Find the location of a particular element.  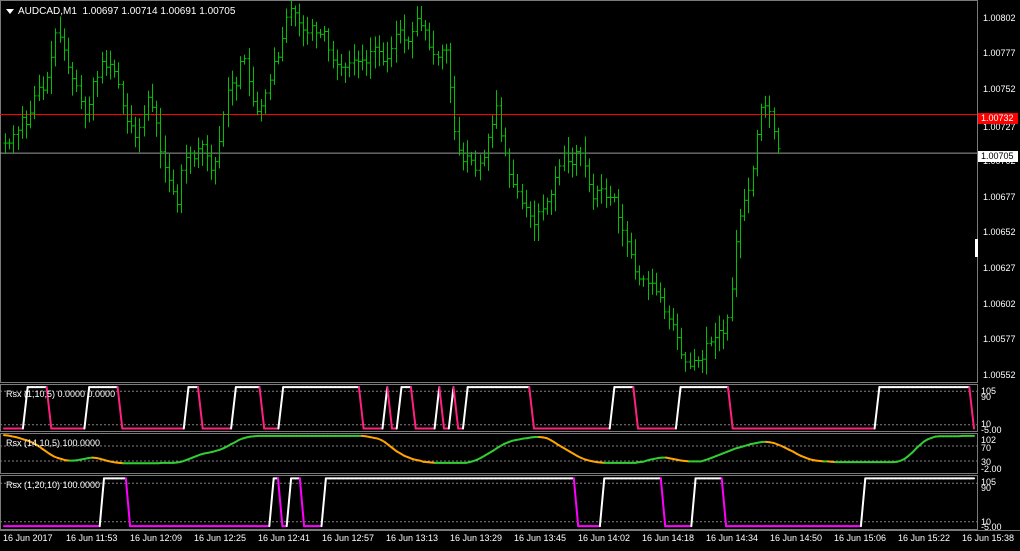

chevron-down-icon is located at coordinates (10, 11).